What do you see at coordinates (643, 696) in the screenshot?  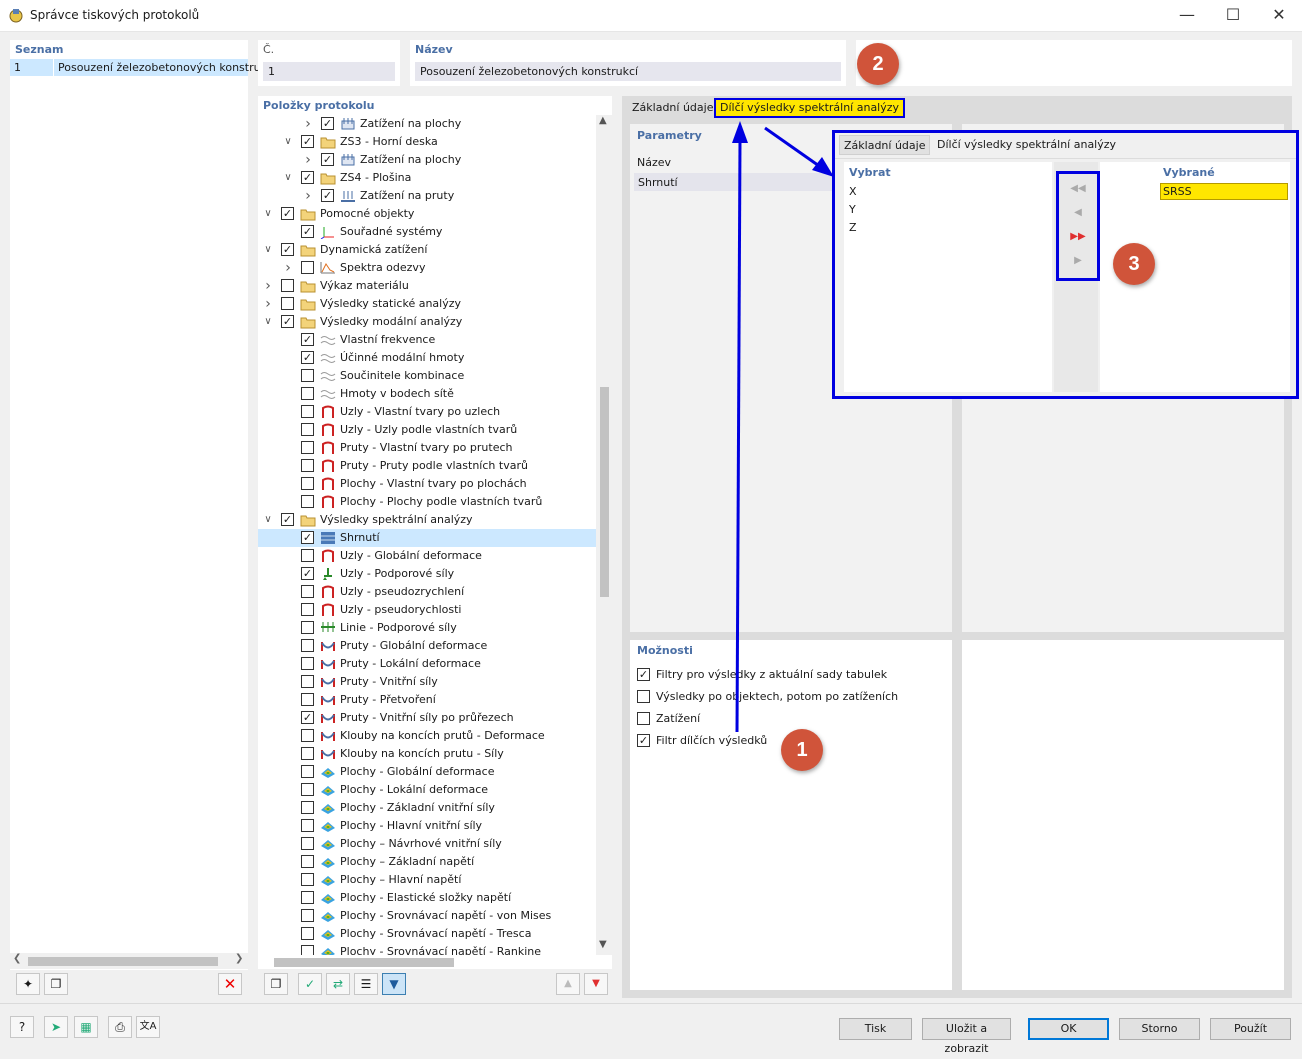 I see `option-checkbox` at bounding box center [643, 696].